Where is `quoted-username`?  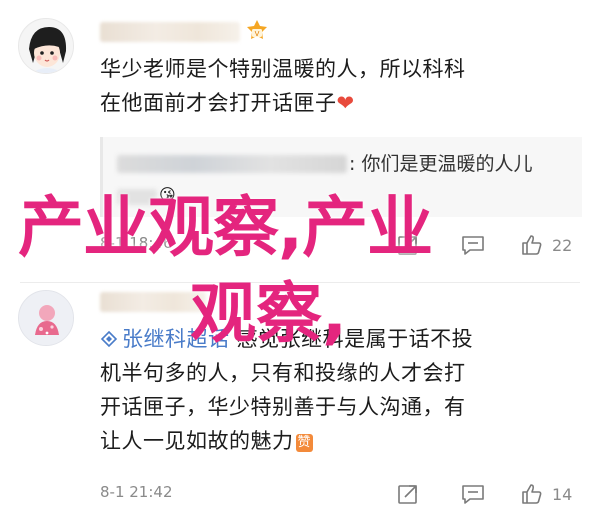 quoted-username is located at coordinates (232, 164).